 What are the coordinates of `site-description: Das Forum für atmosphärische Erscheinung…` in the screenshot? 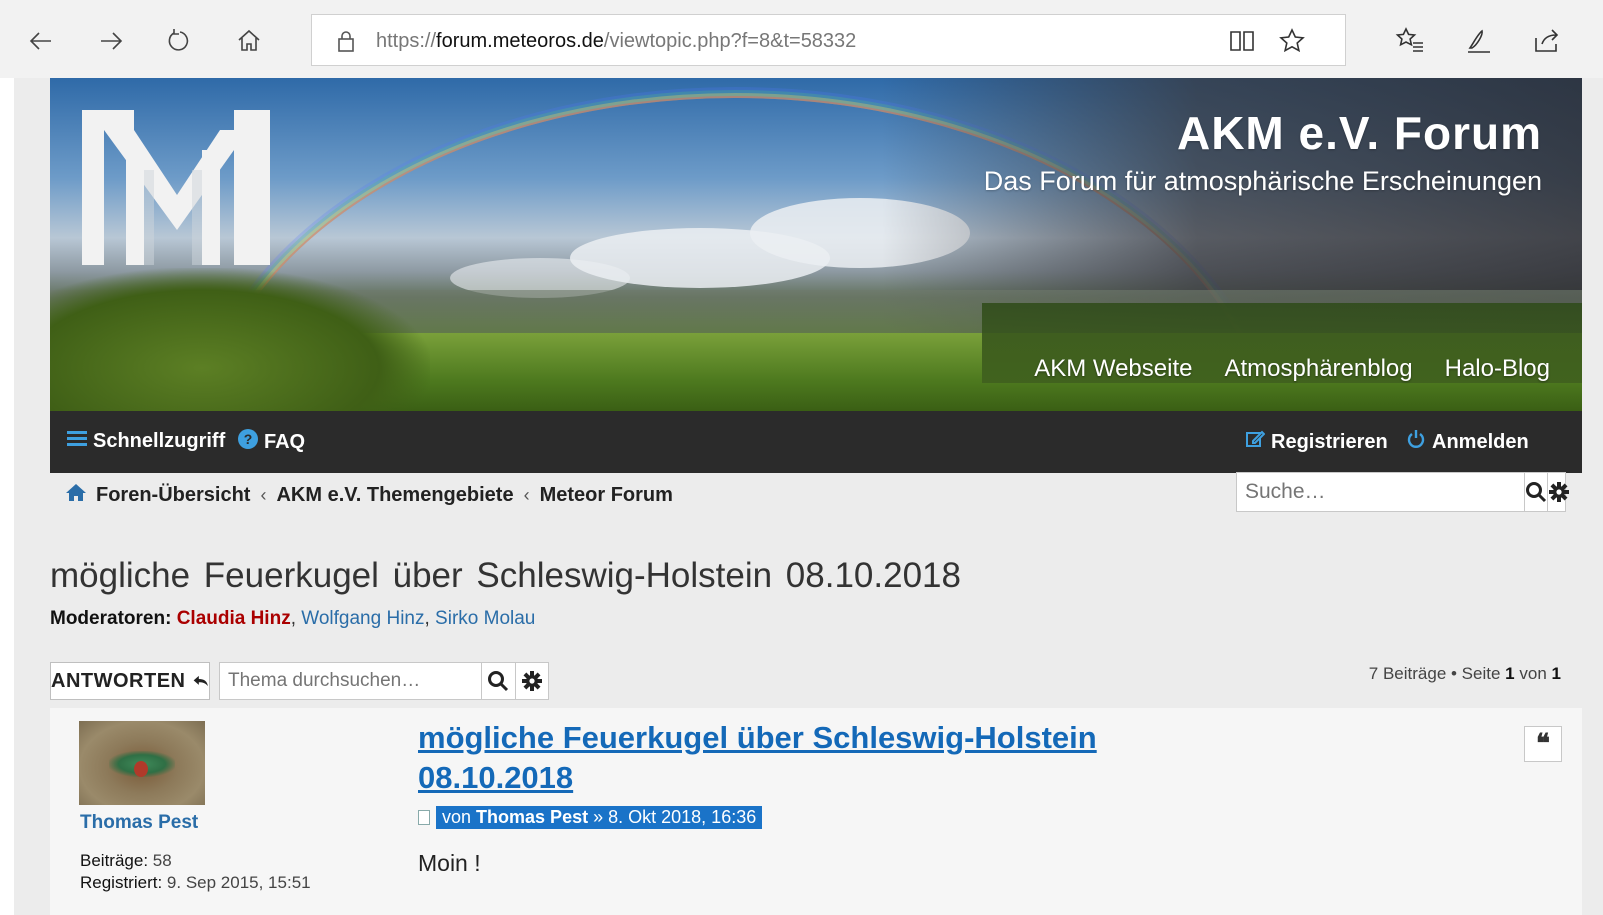 It's located at (1262, 181).